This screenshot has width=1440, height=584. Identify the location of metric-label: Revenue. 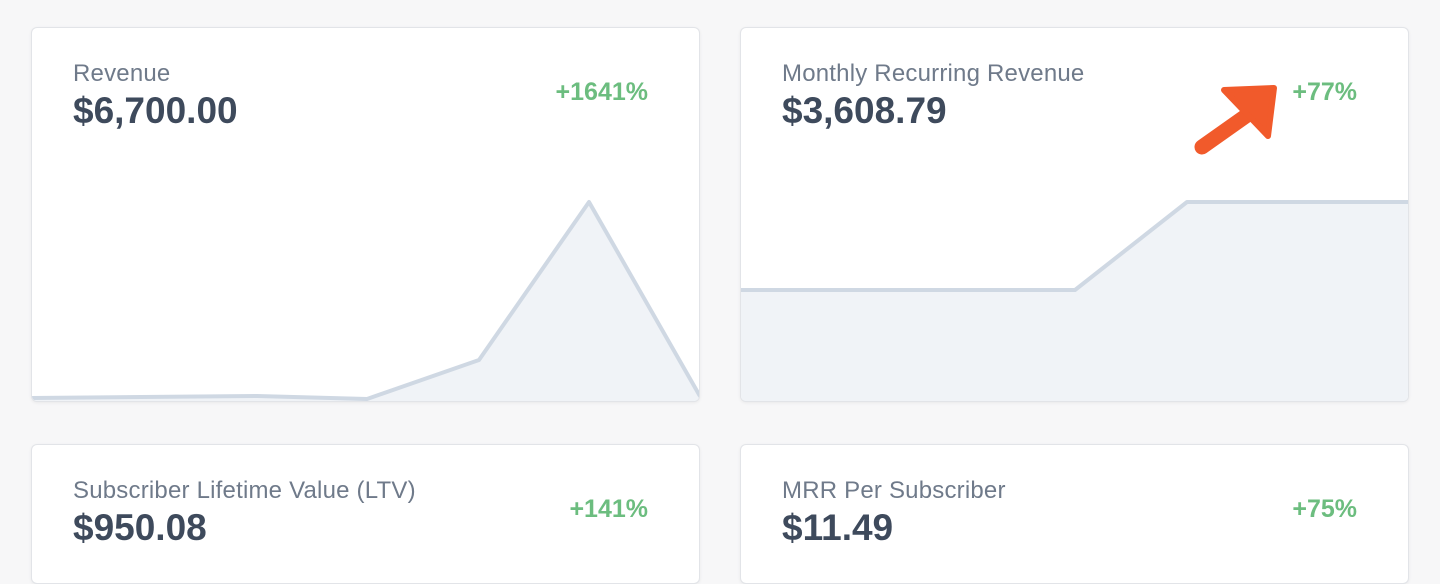
(122, 73).